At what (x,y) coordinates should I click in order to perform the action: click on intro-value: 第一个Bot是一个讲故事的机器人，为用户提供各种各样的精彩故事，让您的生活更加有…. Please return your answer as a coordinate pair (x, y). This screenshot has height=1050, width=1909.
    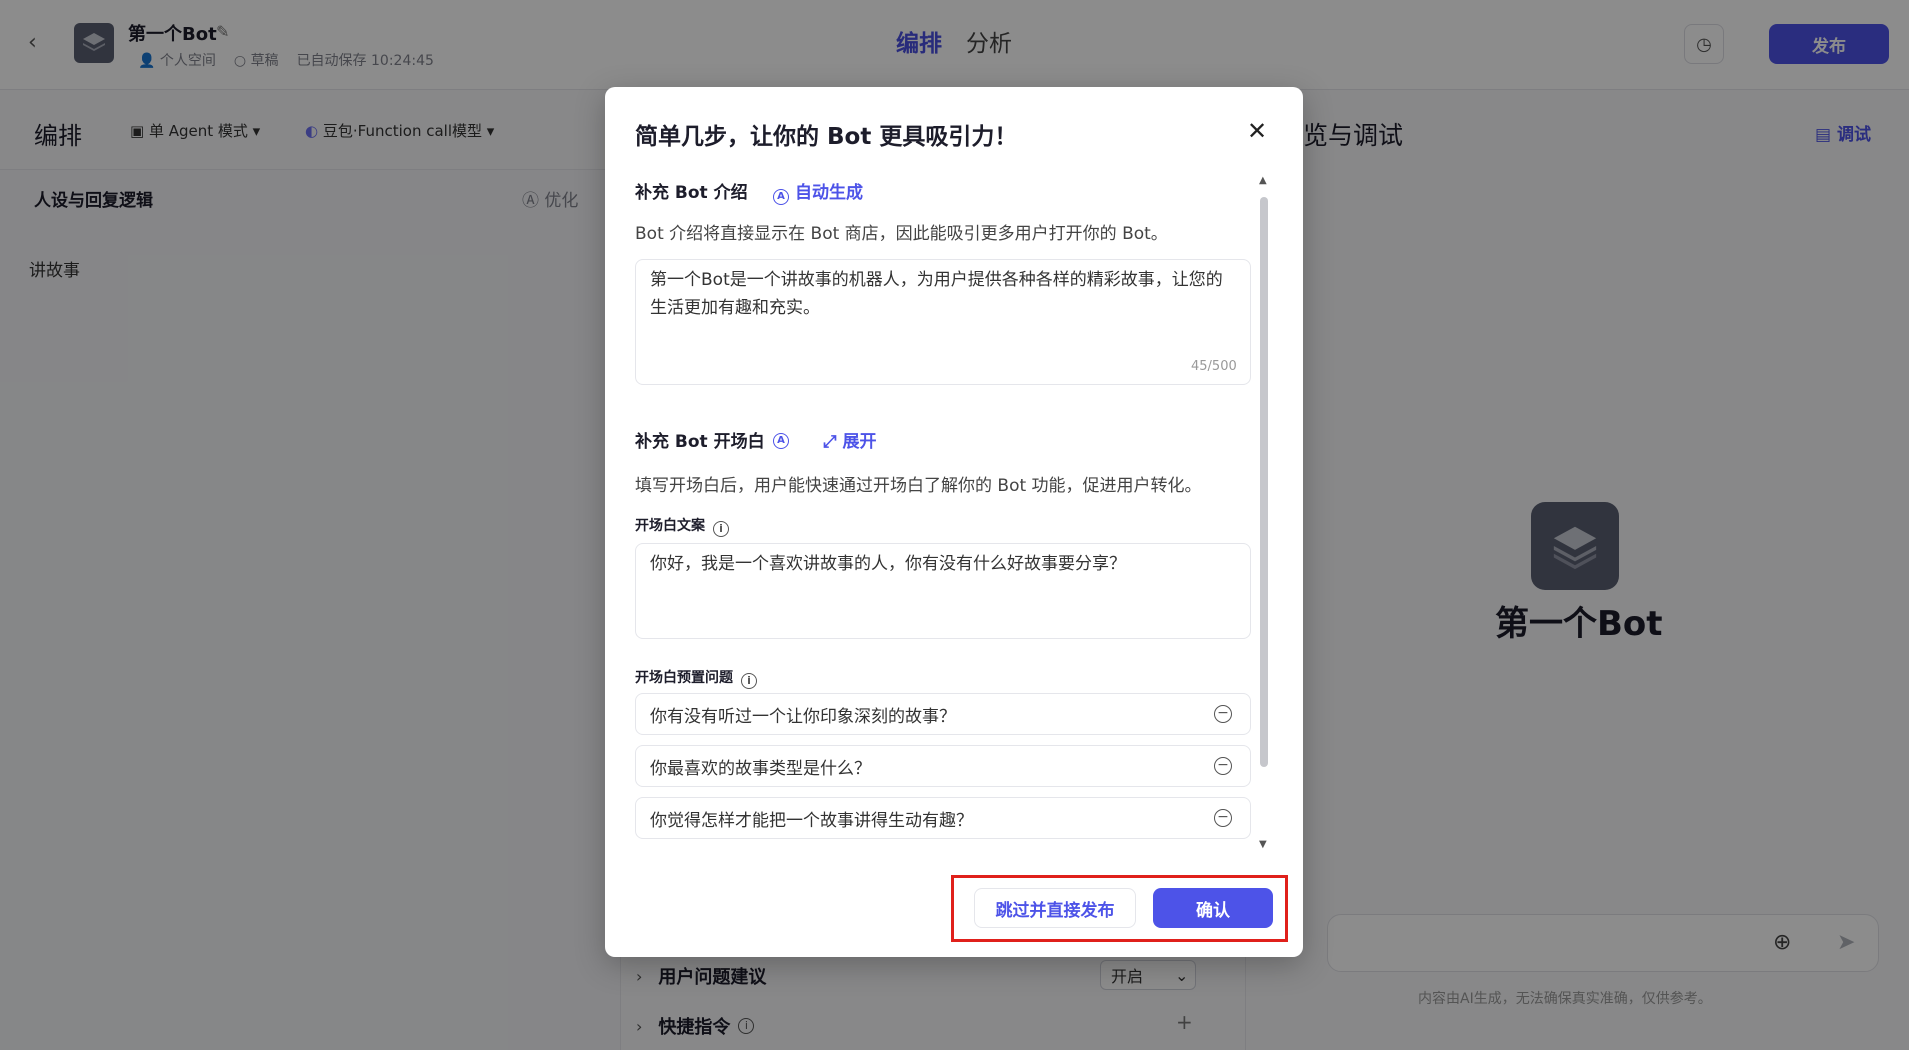
    Looking at the image, I should click on (936, 294).